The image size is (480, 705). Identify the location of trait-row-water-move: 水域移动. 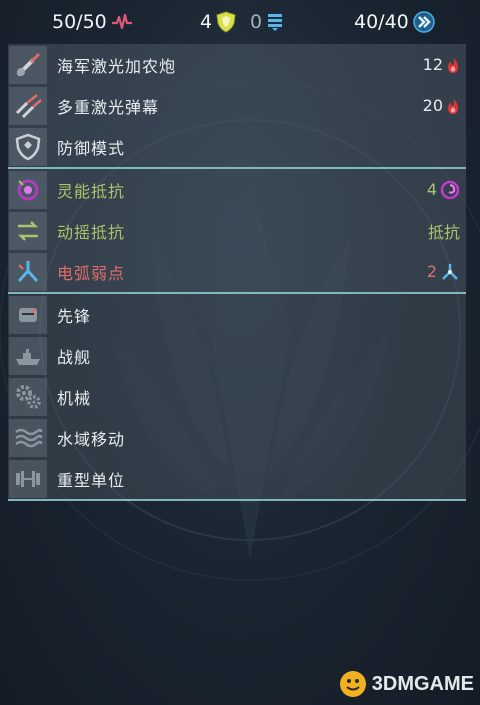
(237, 437).